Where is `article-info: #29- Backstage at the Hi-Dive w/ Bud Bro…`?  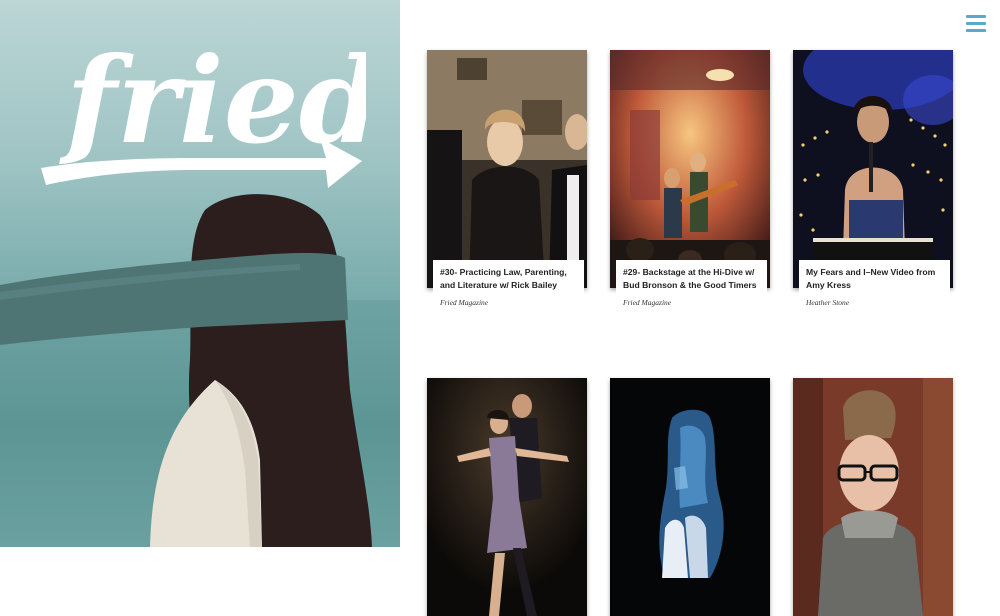 article-info: #29- Backstage at the Hi-Dive w/ Bud Bro… is located at coordinates (691, 286).